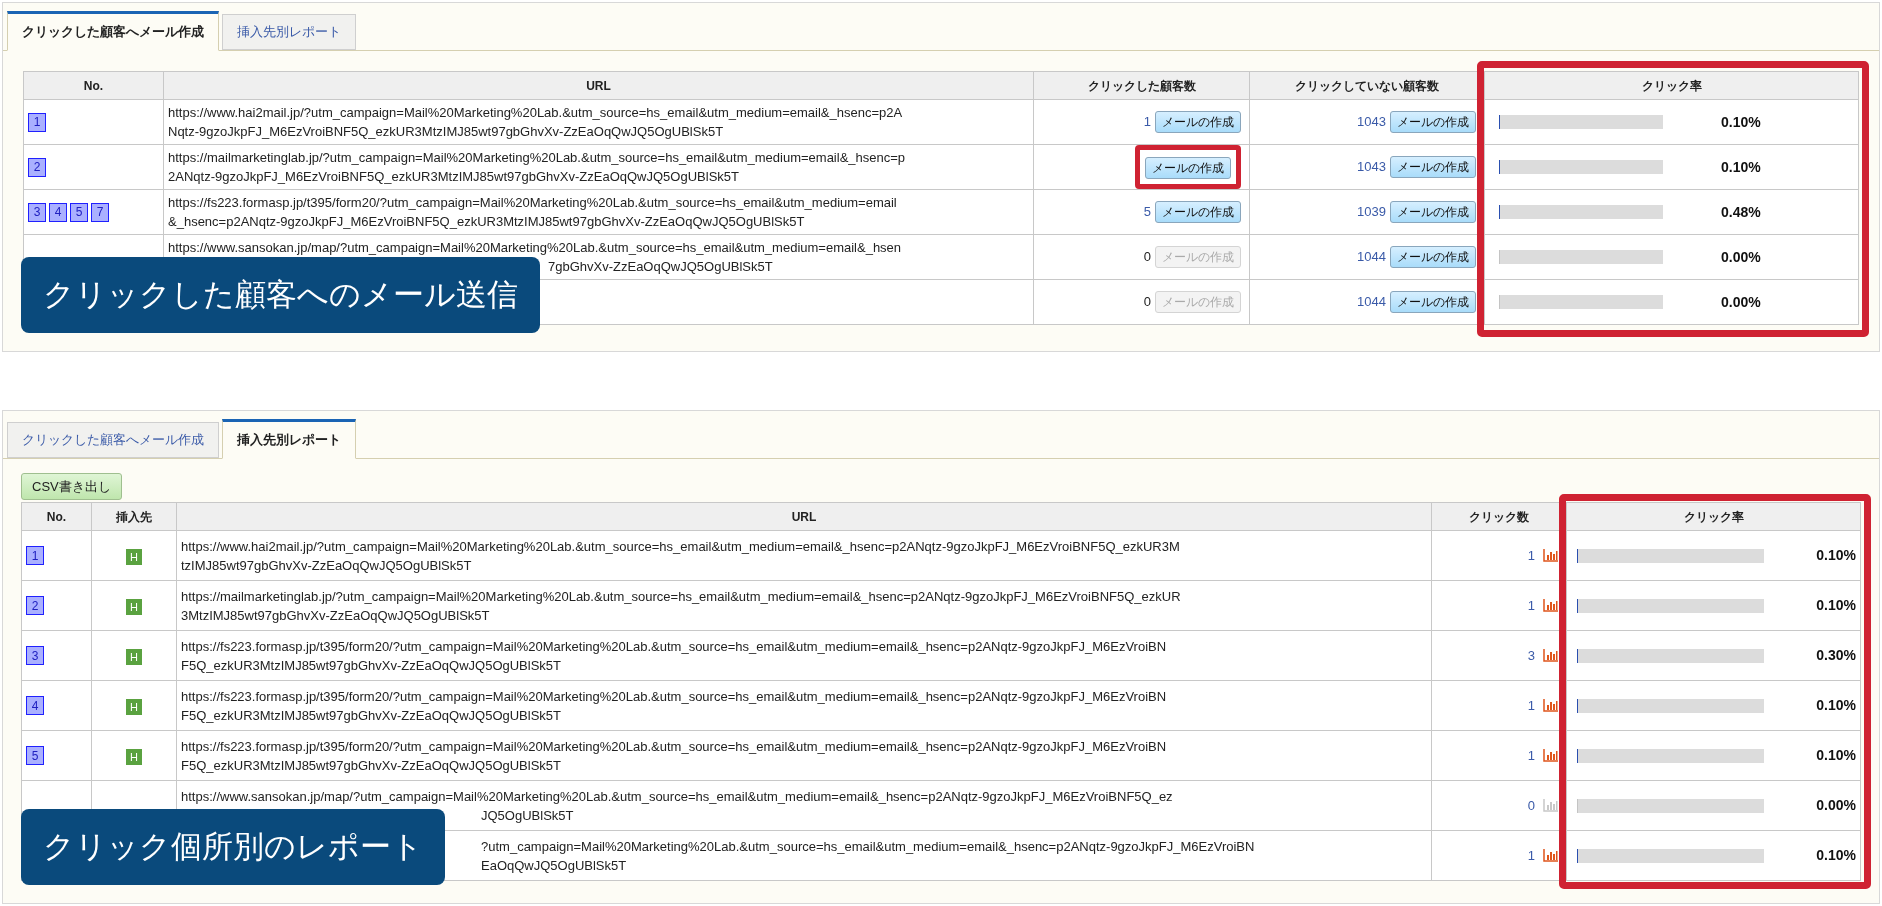  I want to click on url-text: 2ANqtz-9gzoJkpFJ_M6EzVroiBNF5Q_ezkUR3MtzIMJ85wt97gbGhvXv-ZzEaOqQwJQ5OgUBlSk5T, so click(453, 177).